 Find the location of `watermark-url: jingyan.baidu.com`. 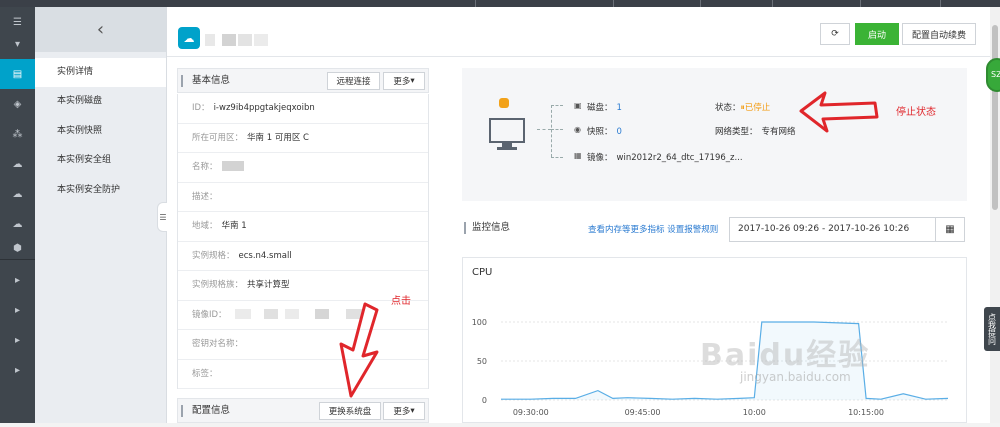

watermark-url: jingyan.baidu.com is located at coordinates (795, 377).